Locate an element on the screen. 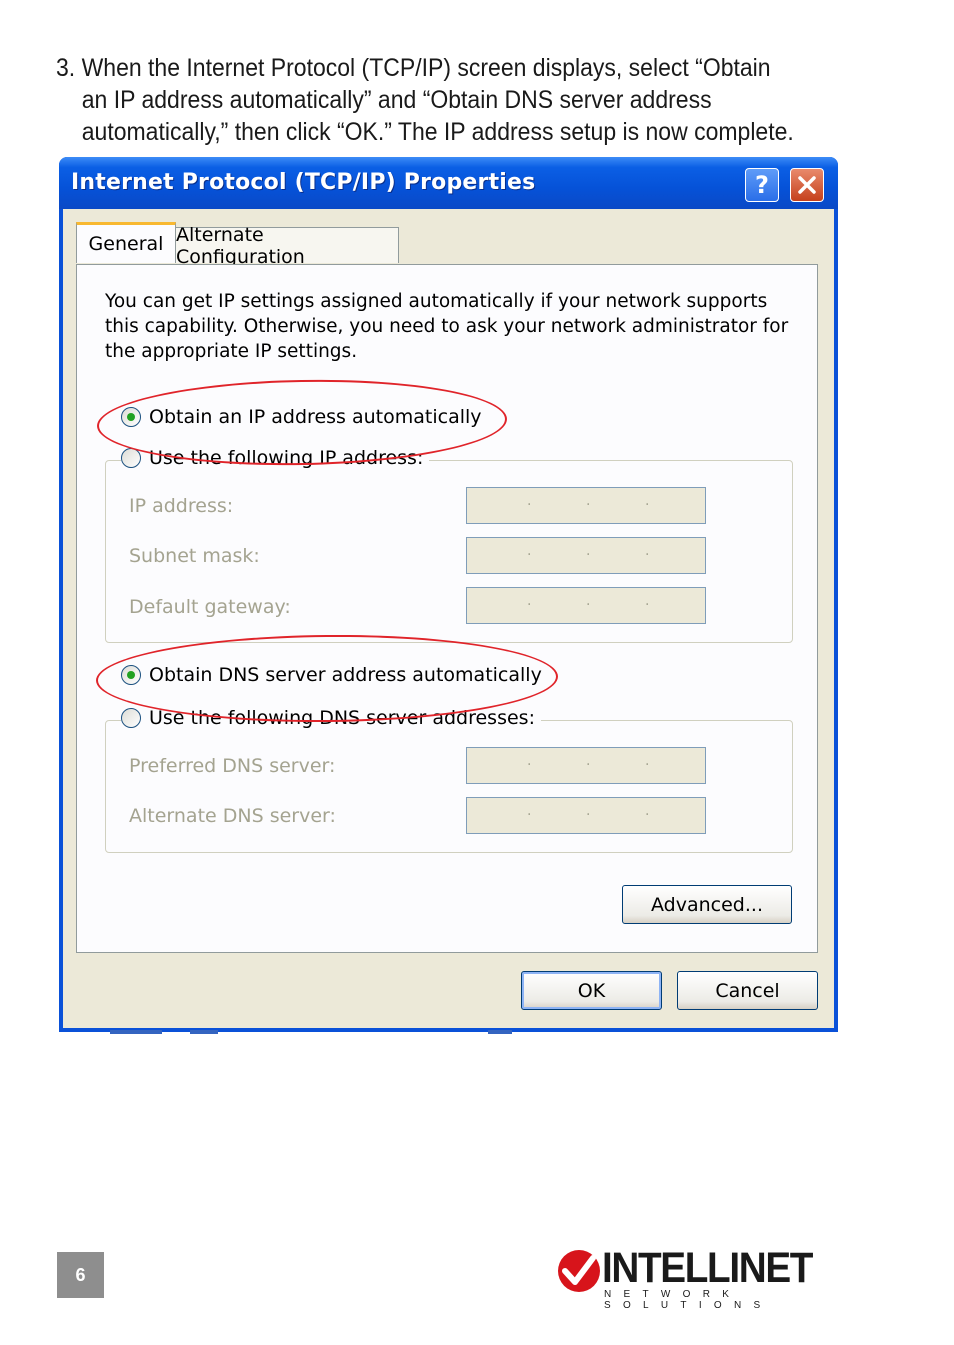  page-number-badge: 6 is located at coordinates (80, 1275).